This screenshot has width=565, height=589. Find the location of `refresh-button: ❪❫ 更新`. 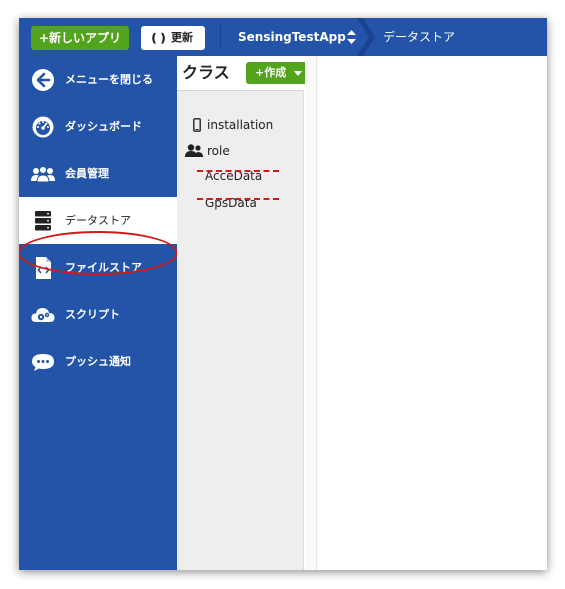

refresh-button: ❪❫ 更新 is located at coordinates (173, 38).